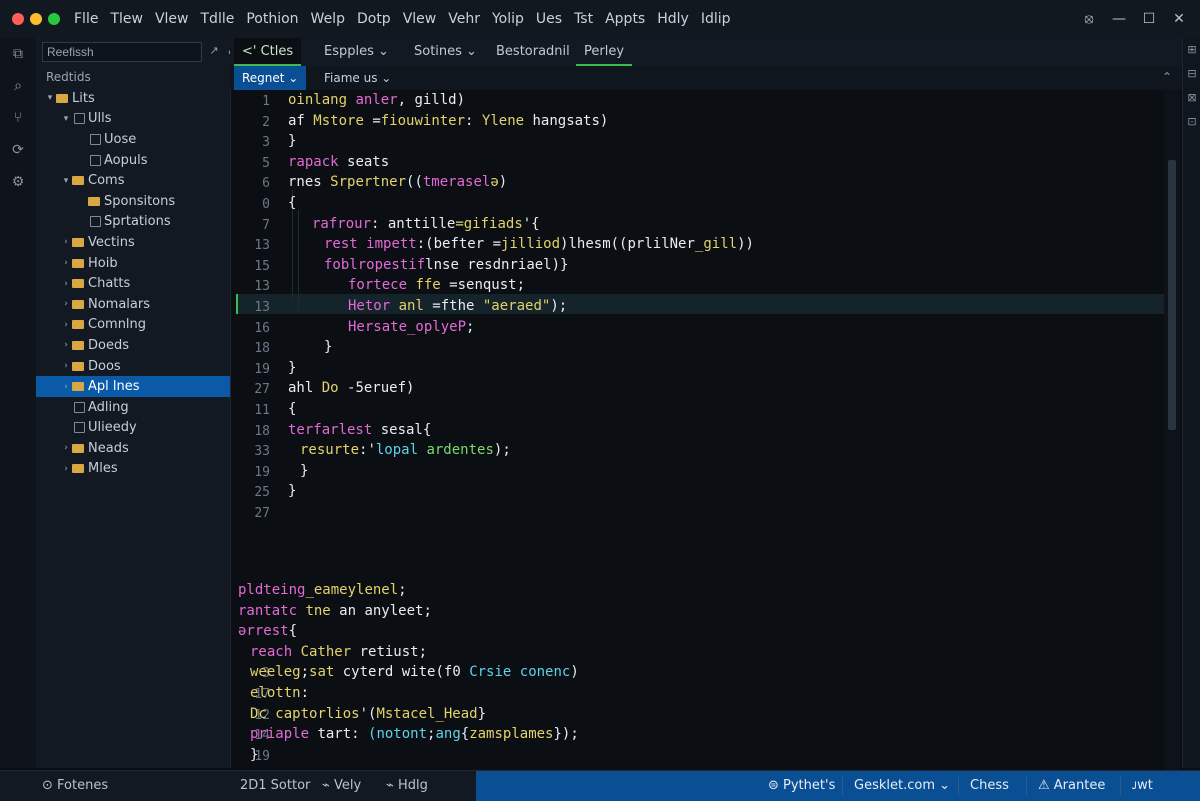 This screenshot has width=1200, height=801. What do you see at coordinates (75, 786) in the screenshot?
I see `status-notifications: ⊙ Fotenes` at bounding box center [75, 786].